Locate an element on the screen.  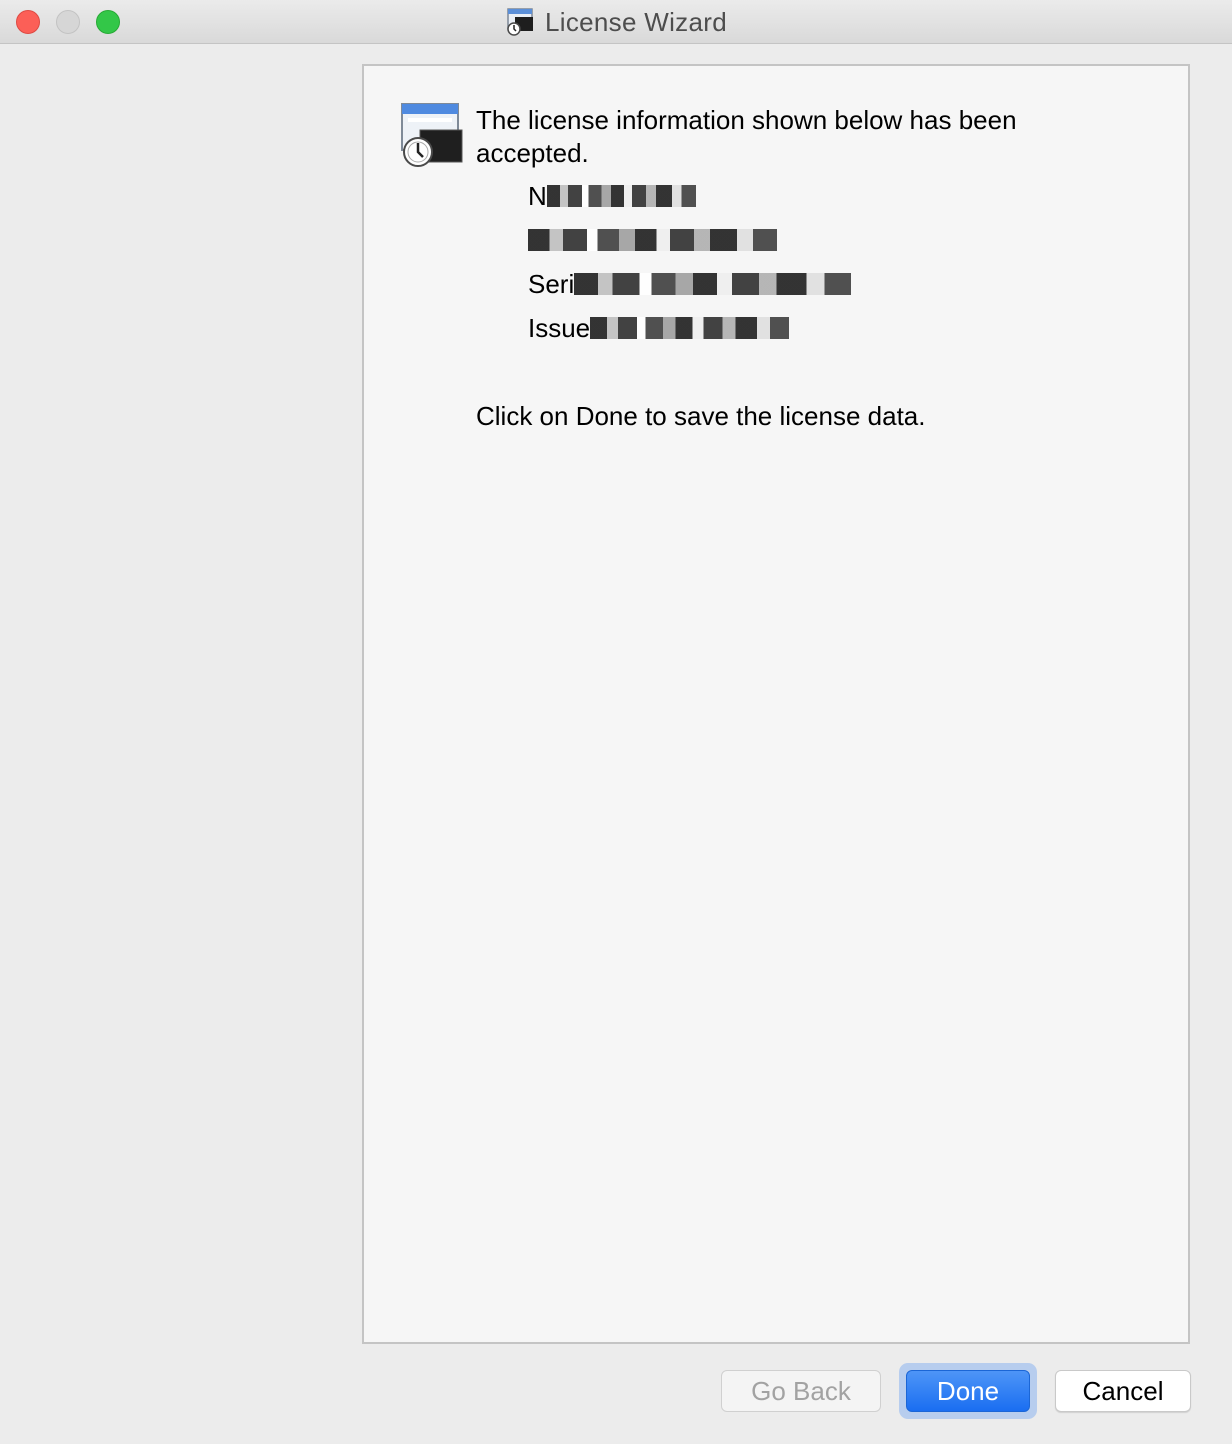
save-instruction: Click on Done to save the license data. is located at coordinates (701, 416).